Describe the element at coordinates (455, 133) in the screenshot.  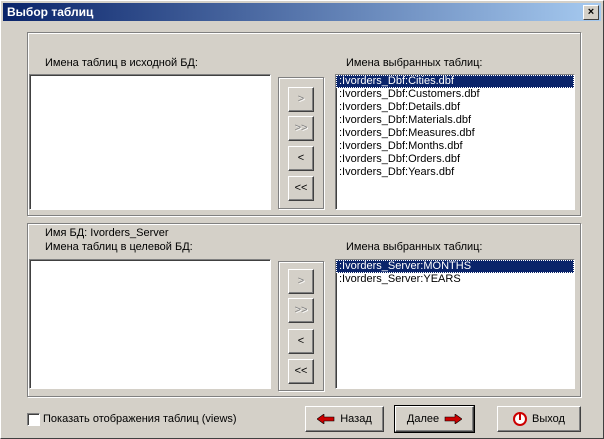
I see `list-item: :Ivorders_Dbf:Measures.dbf` at that location.